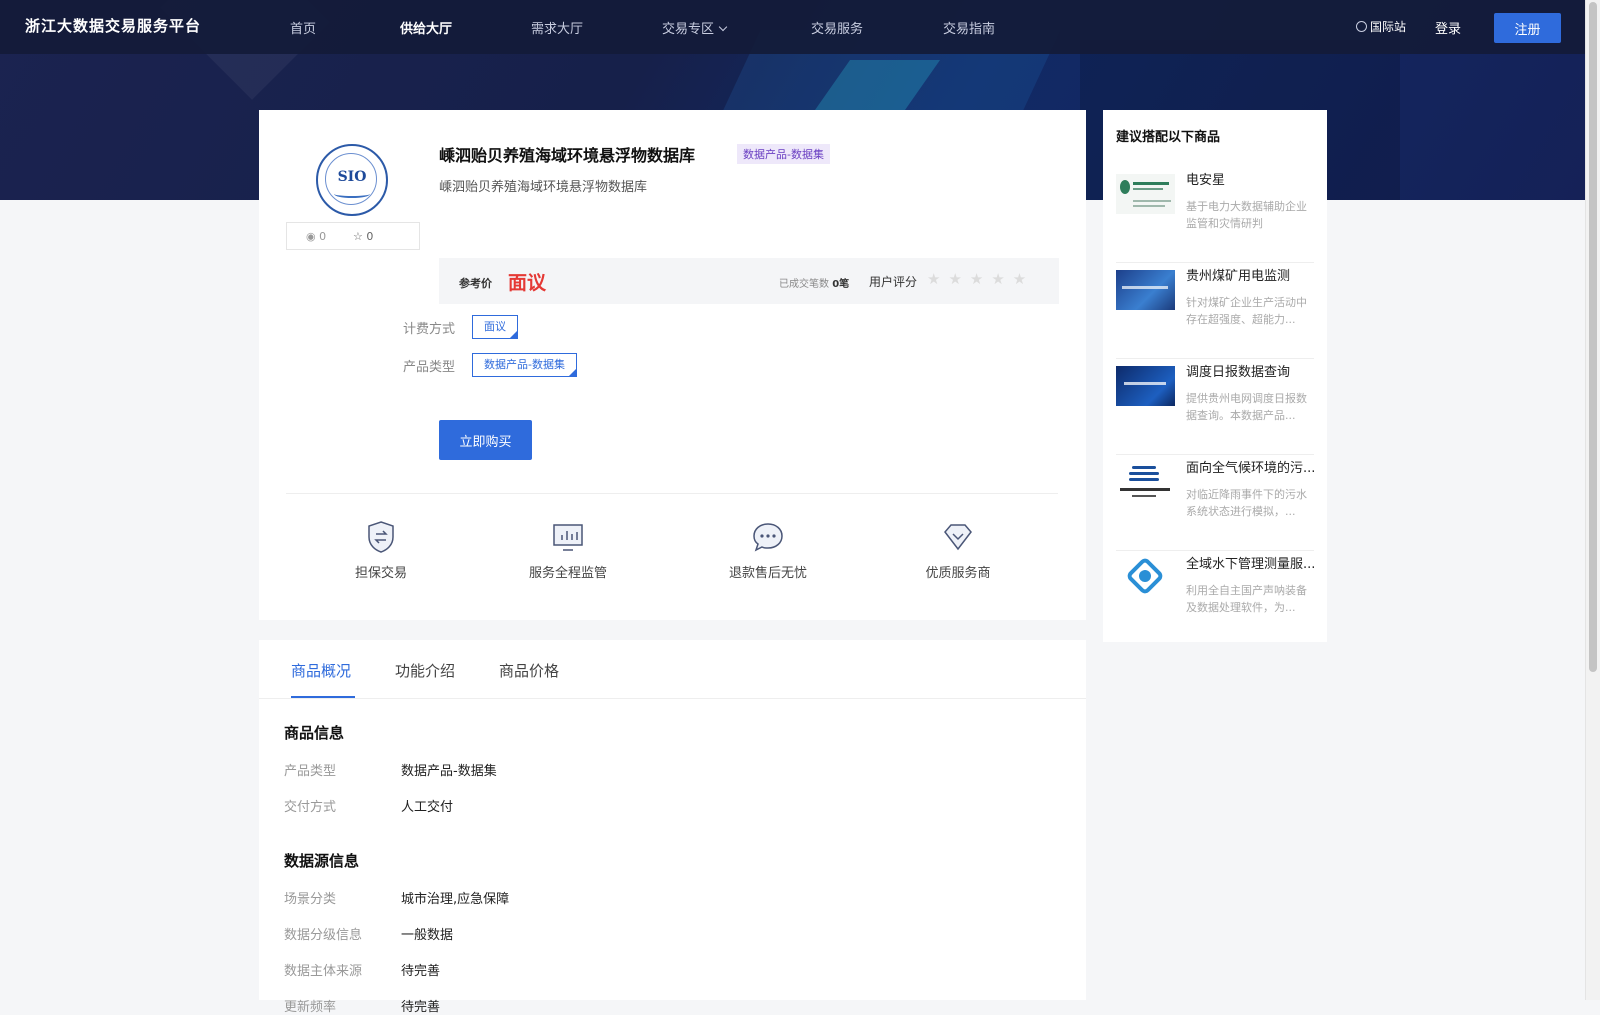 This screenshot has width=1600, height=1015. Describe the element at coordinates (455, 899) in the screenshot. I see `info-value: 城市治理,应急保障` at that location.